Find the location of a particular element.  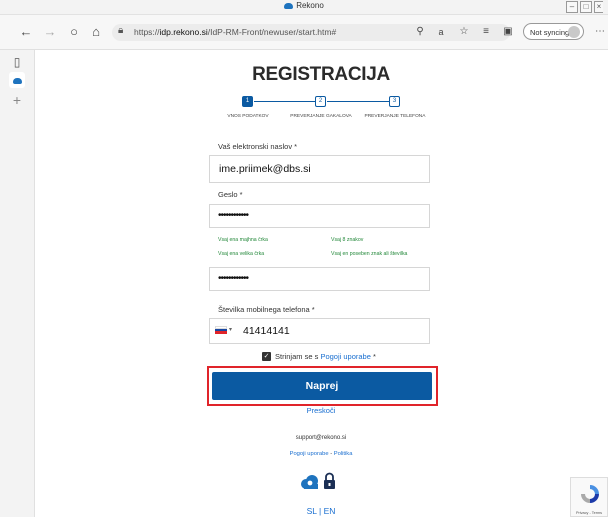

active-tab-rekono is located at coordinates (17, 80).